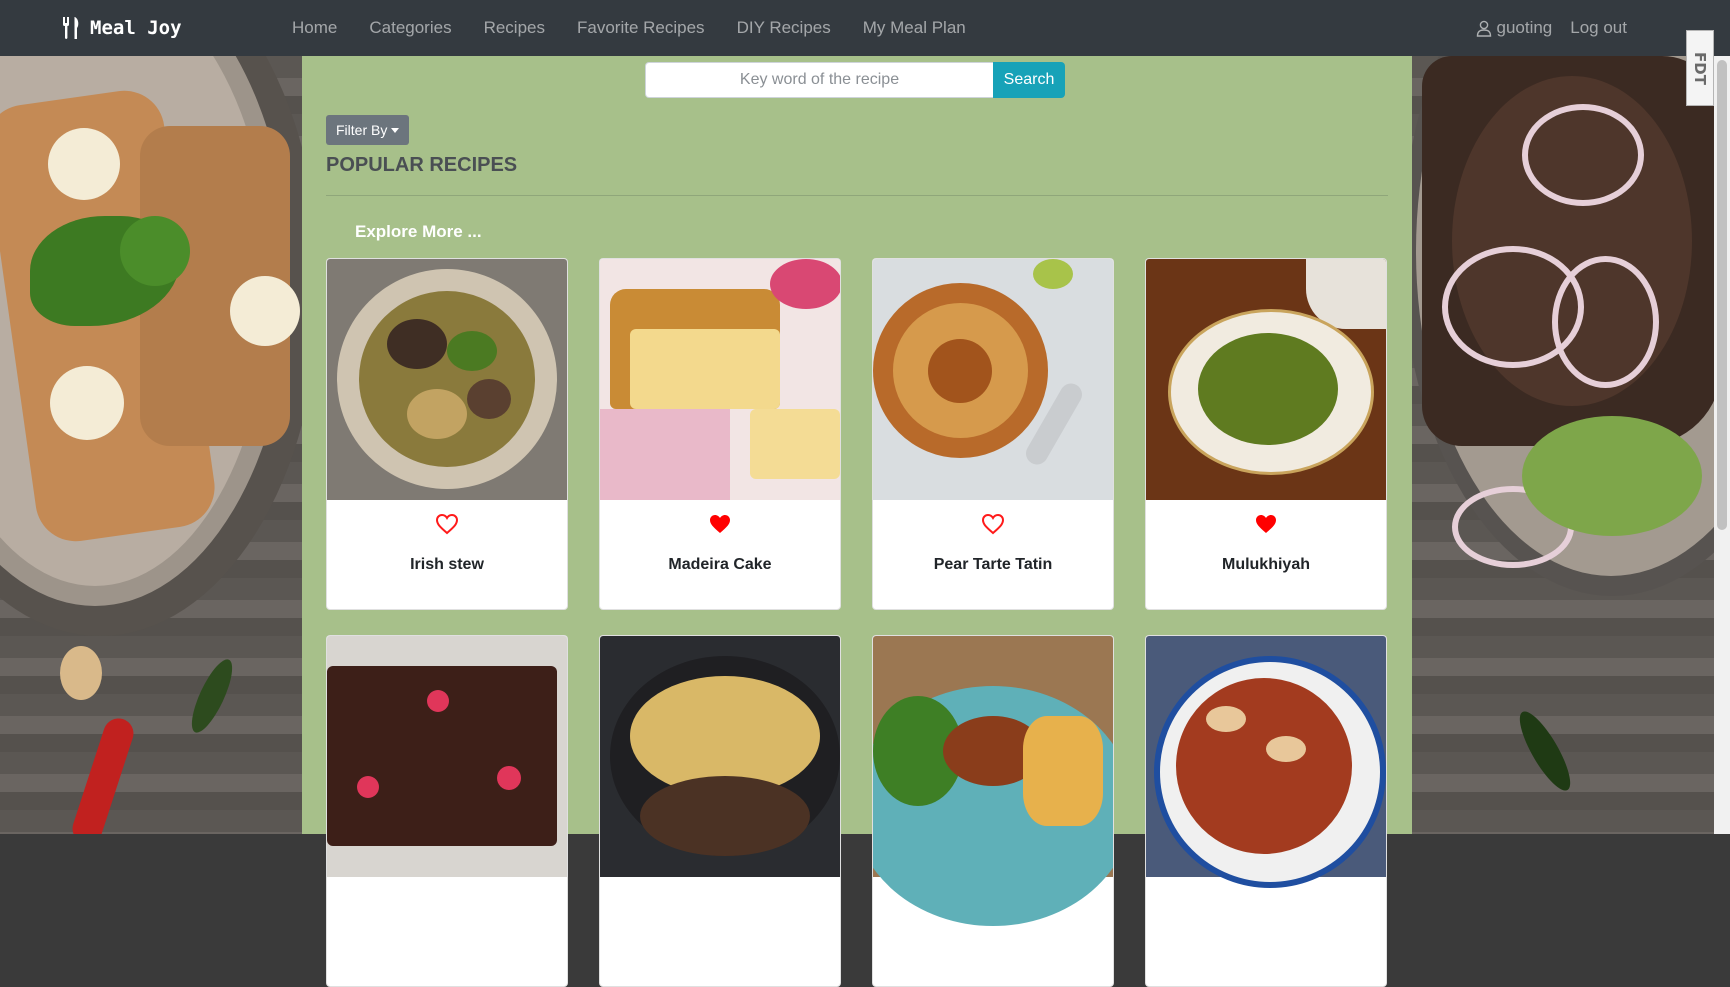 Image resolution: width=1730 pixels, height=987 pixels. I want to click on recipe-name: Irish stew, so click(447, 564).